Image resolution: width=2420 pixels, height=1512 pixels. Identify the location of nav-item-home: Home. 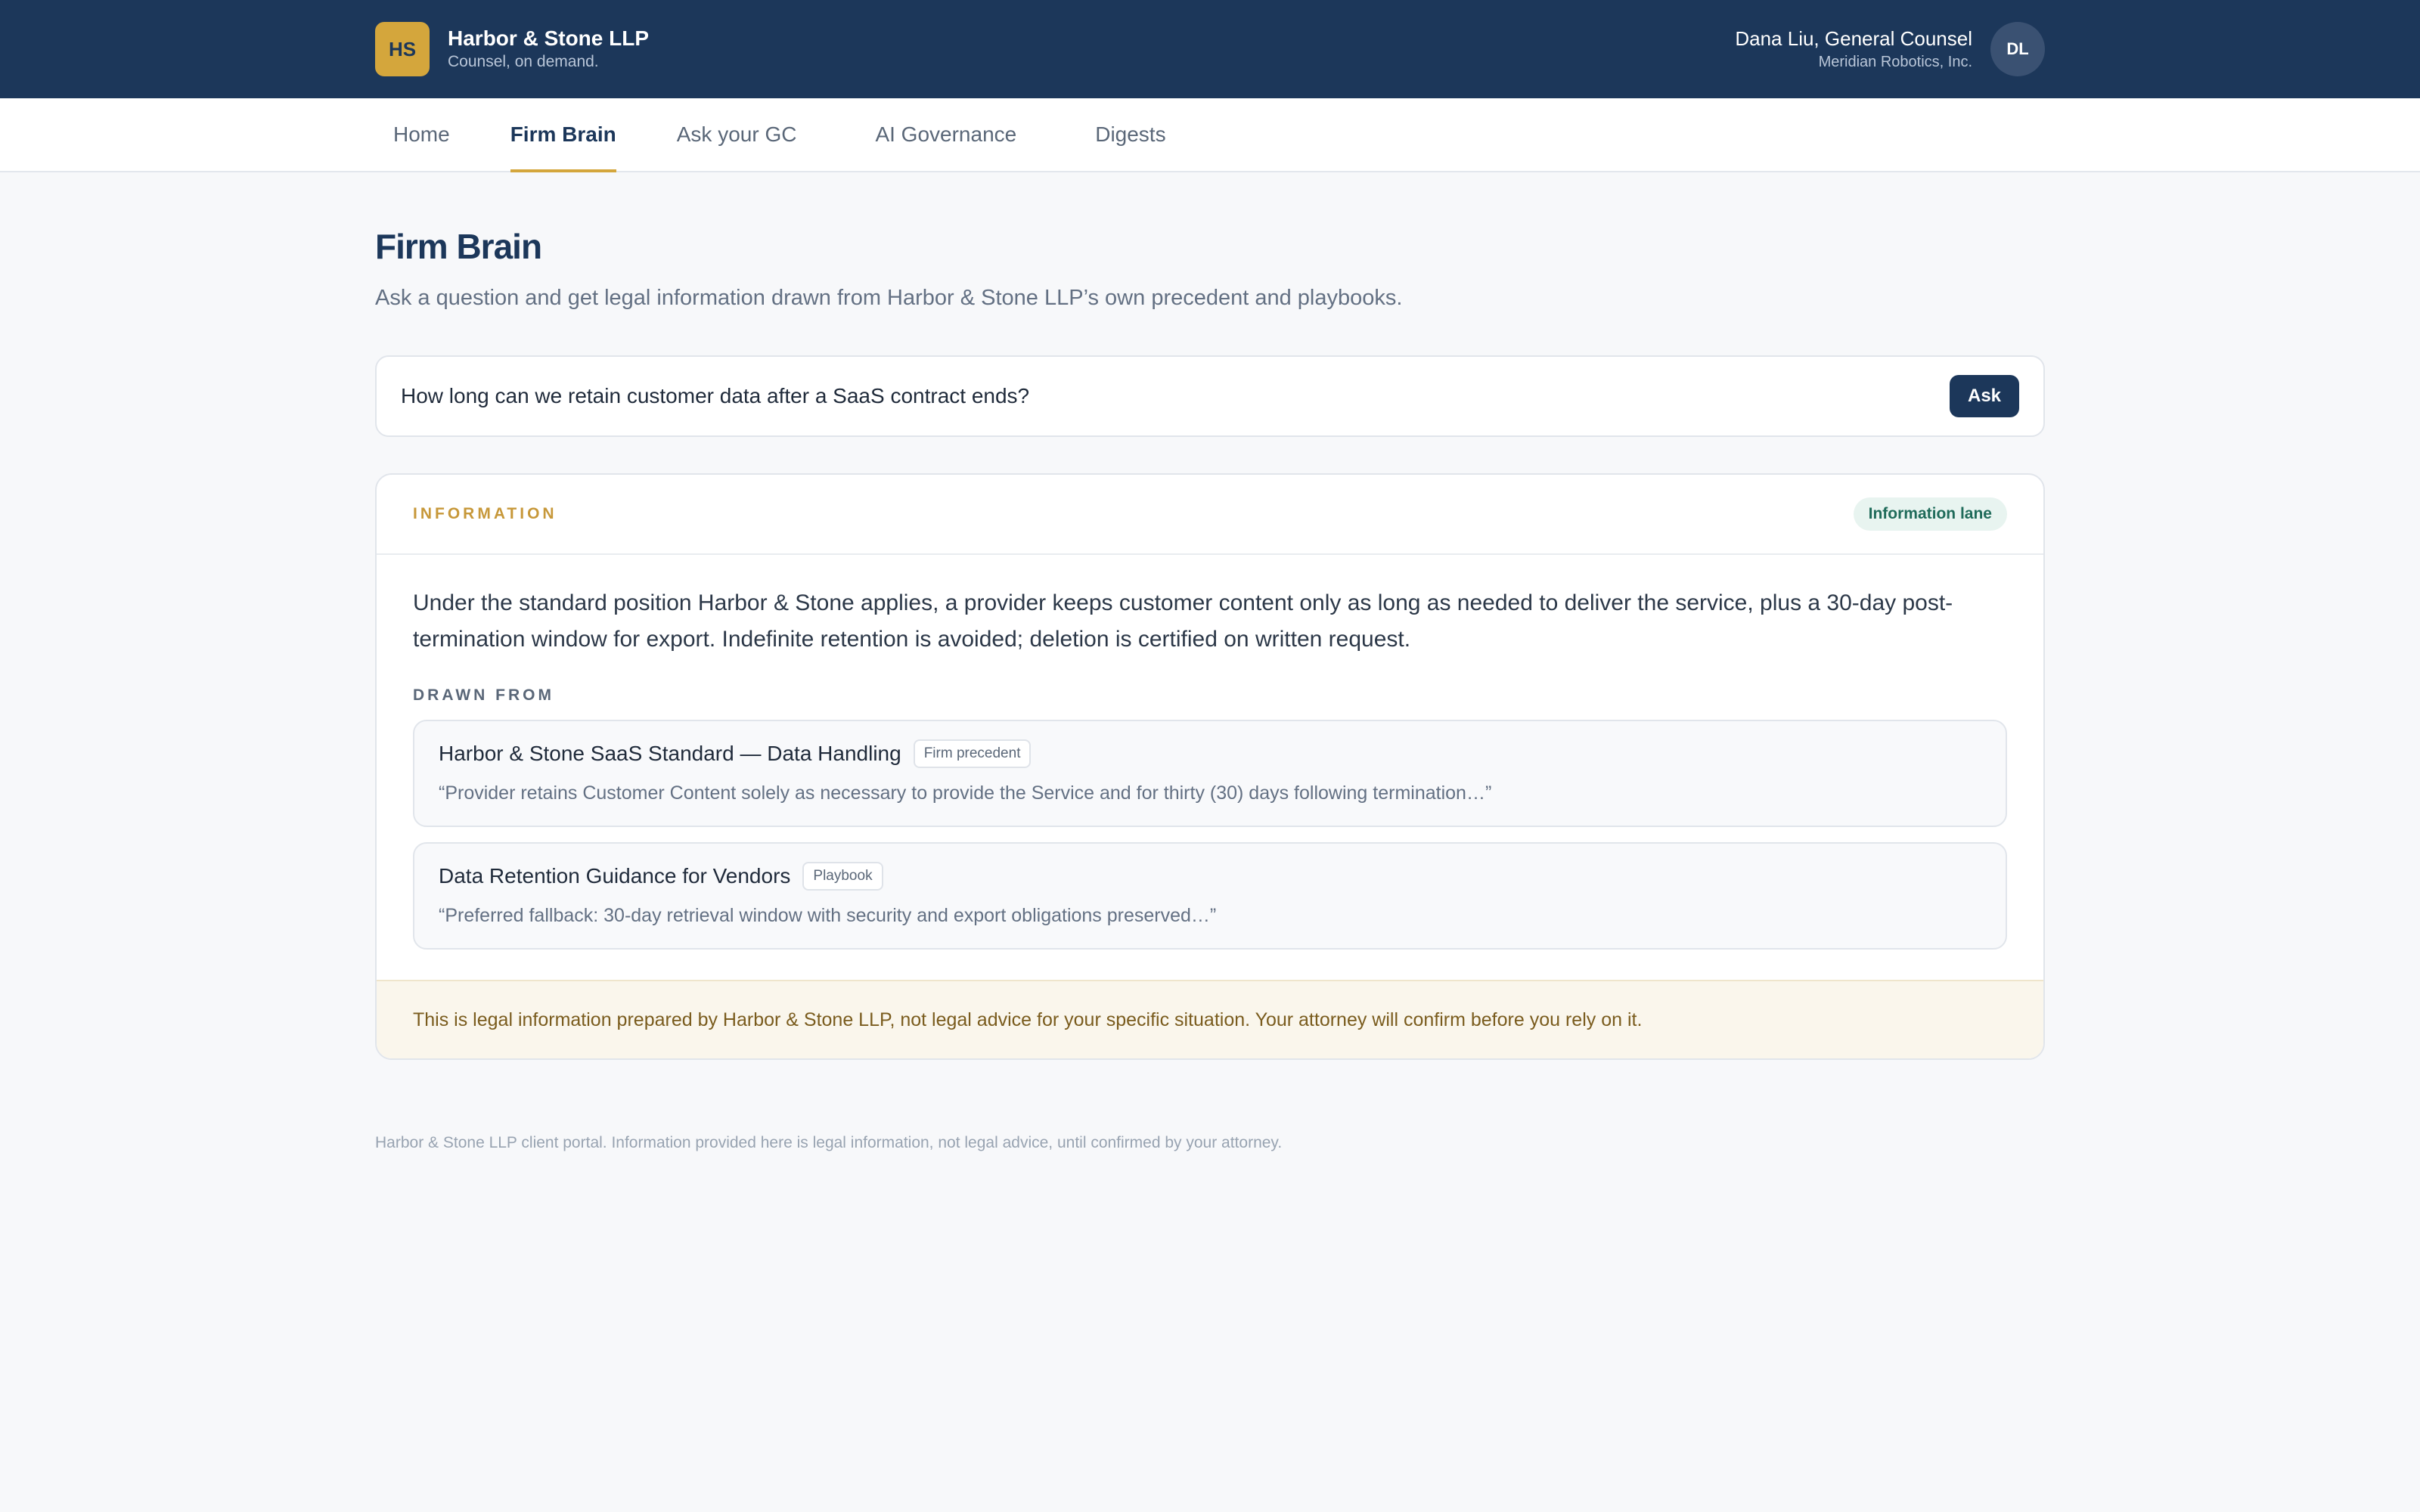
(421, 134).